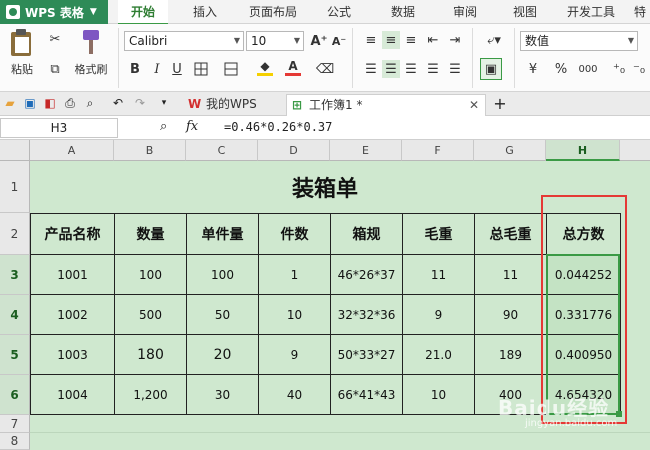 This screenshot has width=650, height=450. I want to click on header-cell: 件数, so click(294, 234).